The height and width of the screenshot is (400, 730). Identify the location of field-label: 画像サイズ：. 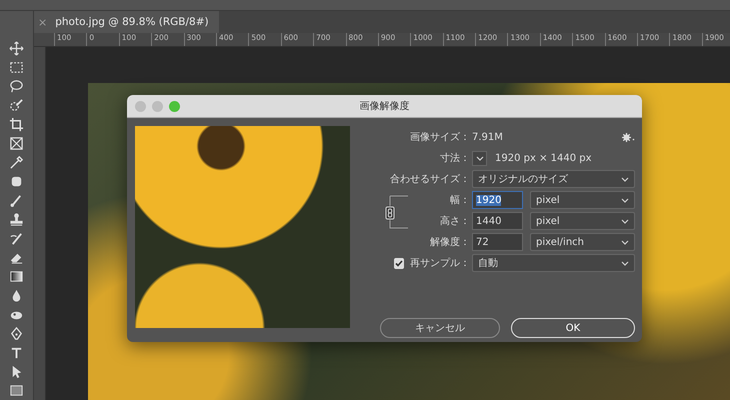
(440, 137).